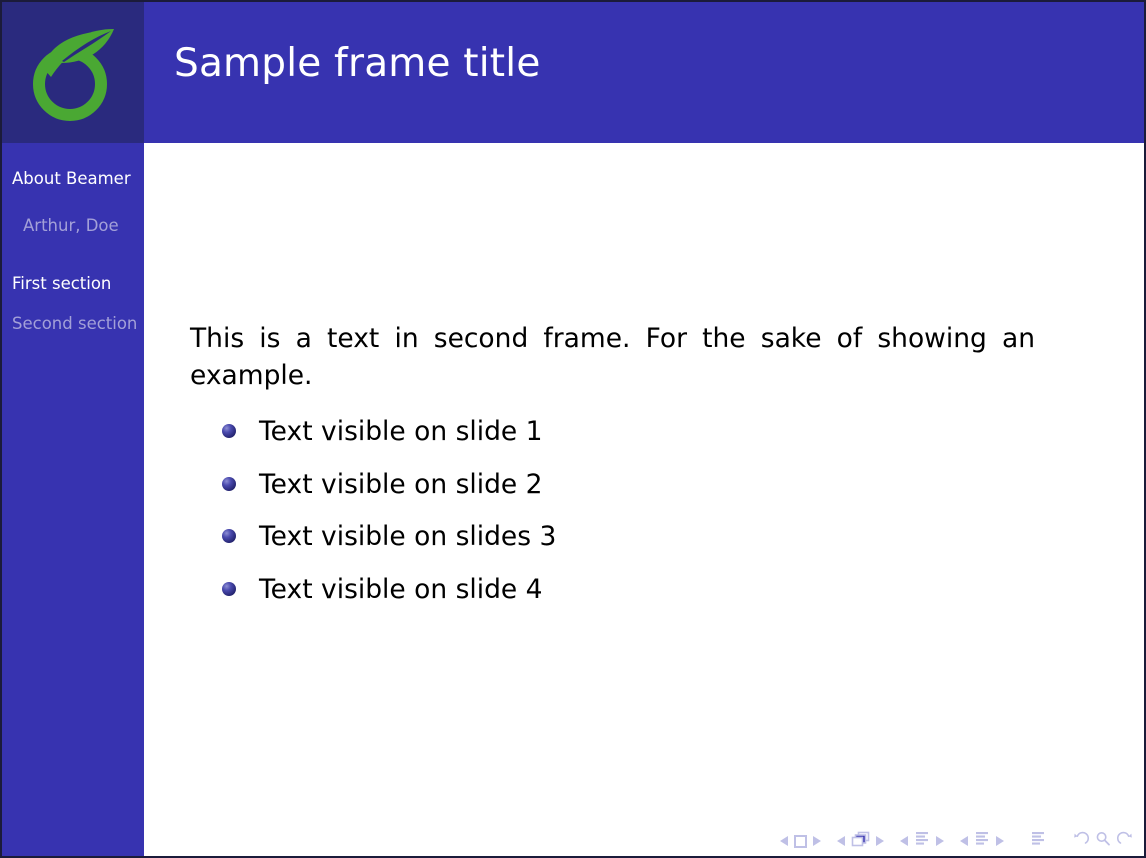 Image resolution: width=1146 pixels, height=858 pixels. I want to click on list-item: Text visible on slide 2, so click(622, 494).